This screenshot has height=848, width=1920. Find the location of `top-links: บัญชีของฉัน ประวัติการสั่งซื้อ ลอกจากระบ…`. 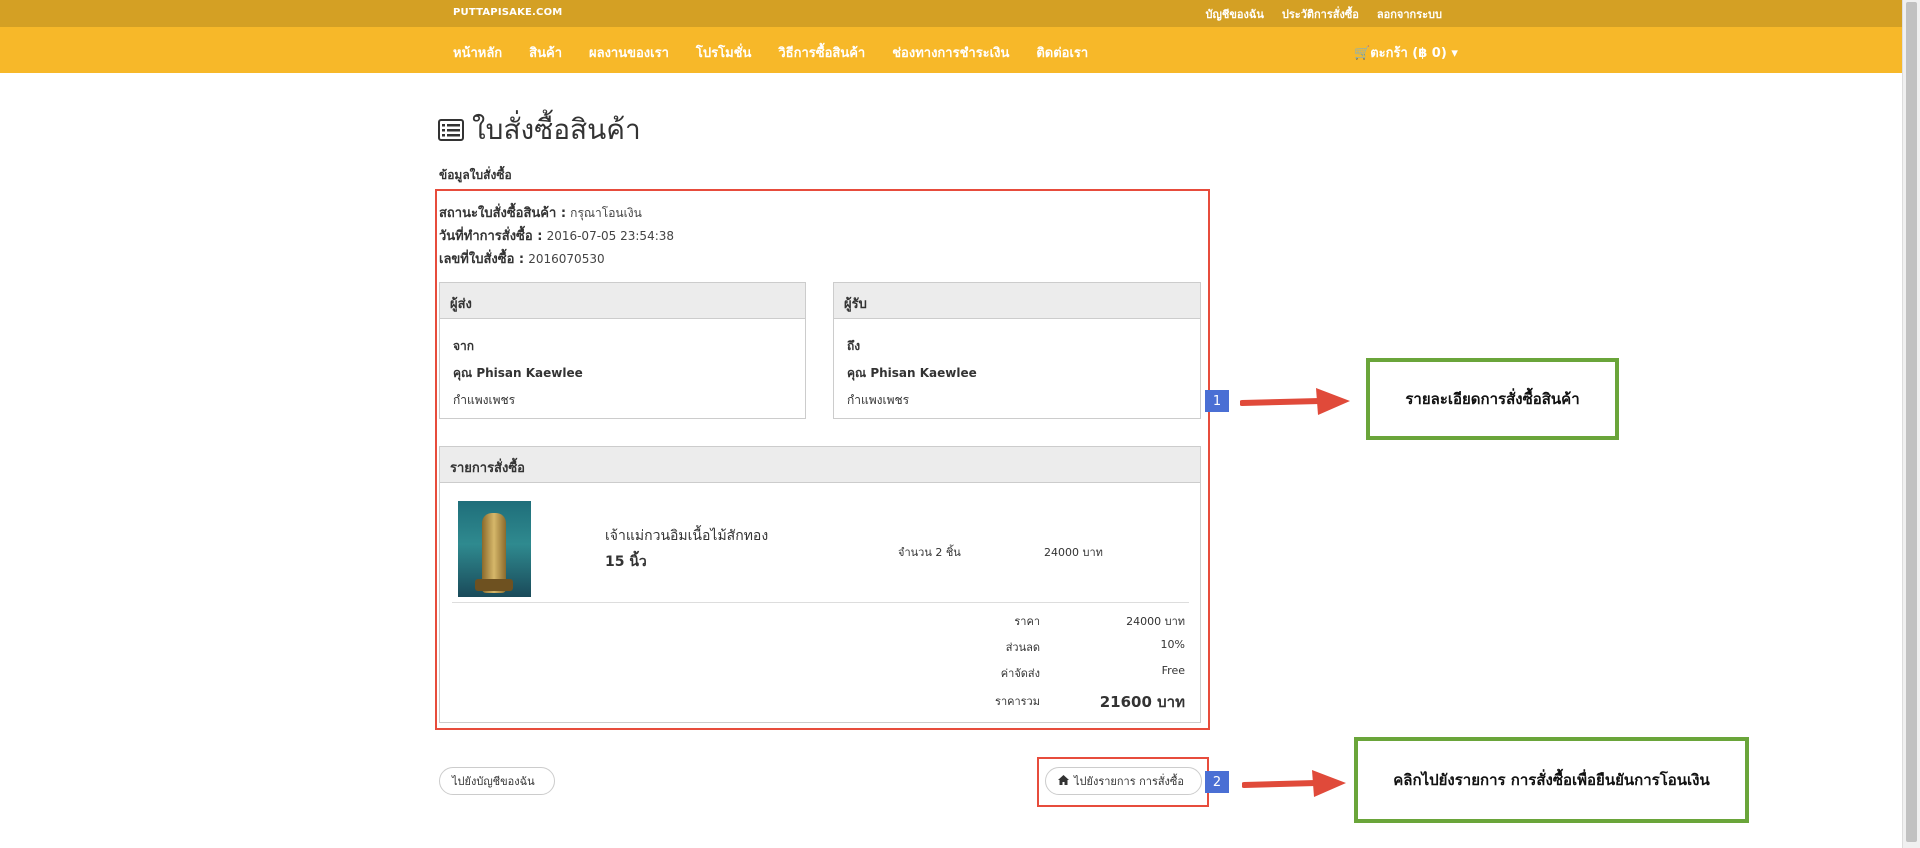

top-links: บัญชีของฉัน ประวัติการสั่งซื้อ ลอกจากระบ… is located at coordinates (1324, 14).